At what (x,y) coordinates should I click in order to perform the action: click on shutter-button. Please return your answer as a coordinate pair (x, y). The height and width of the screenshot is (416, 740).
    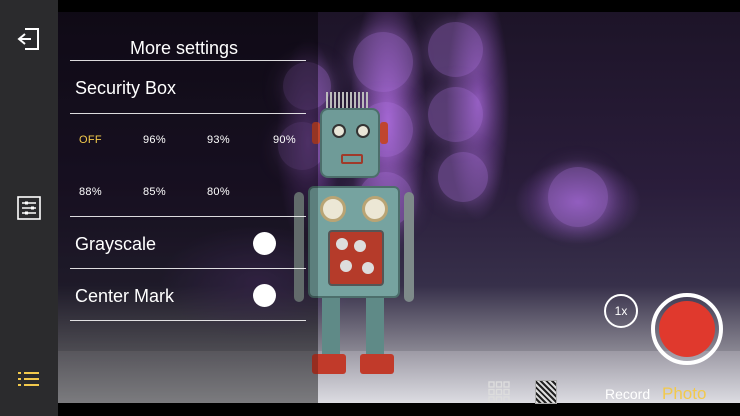
    Looking at the image, I should click on (687, 329).